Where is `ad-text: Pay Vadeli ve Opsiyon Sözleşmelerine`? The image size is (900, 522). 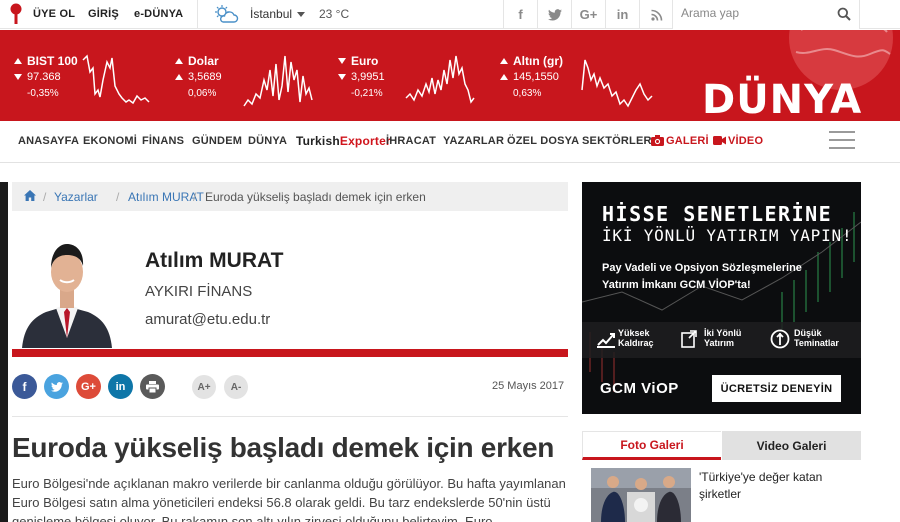
ad-text: Pay Vadeli ve Opsiyon Sözleşmelerine is located at coordinates (702, 268).